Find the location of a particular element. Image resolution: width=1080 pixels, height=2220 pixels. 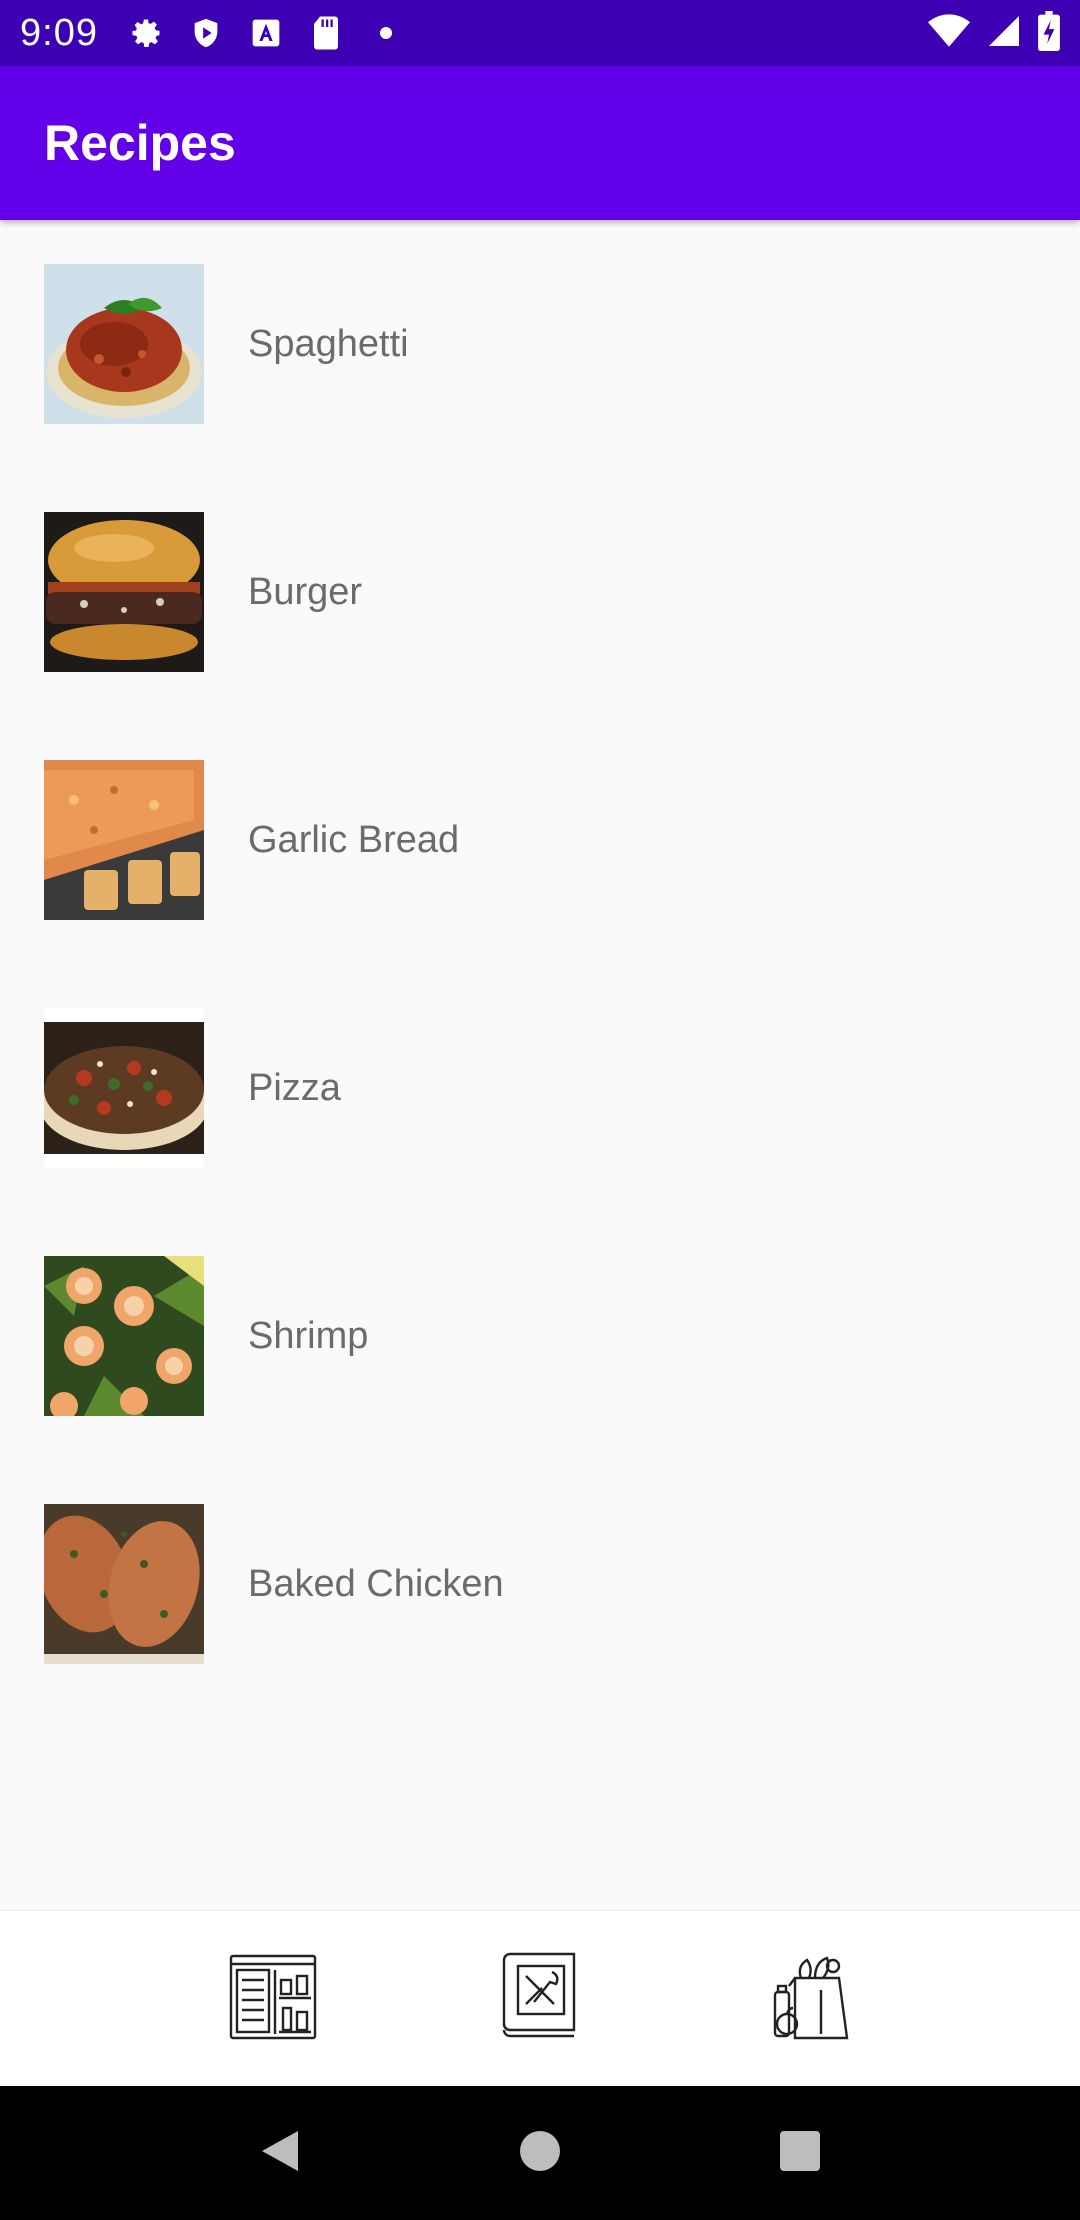

recents-button is located at coordinates (800, 2153).